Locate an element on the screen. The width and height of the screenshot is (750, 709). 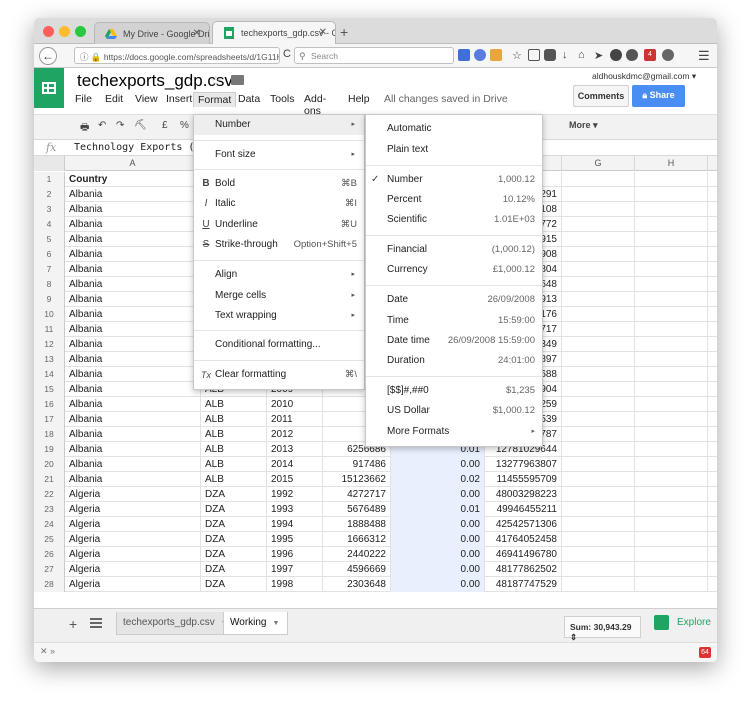
row-number: 24 is located at coordinates (49, 524).